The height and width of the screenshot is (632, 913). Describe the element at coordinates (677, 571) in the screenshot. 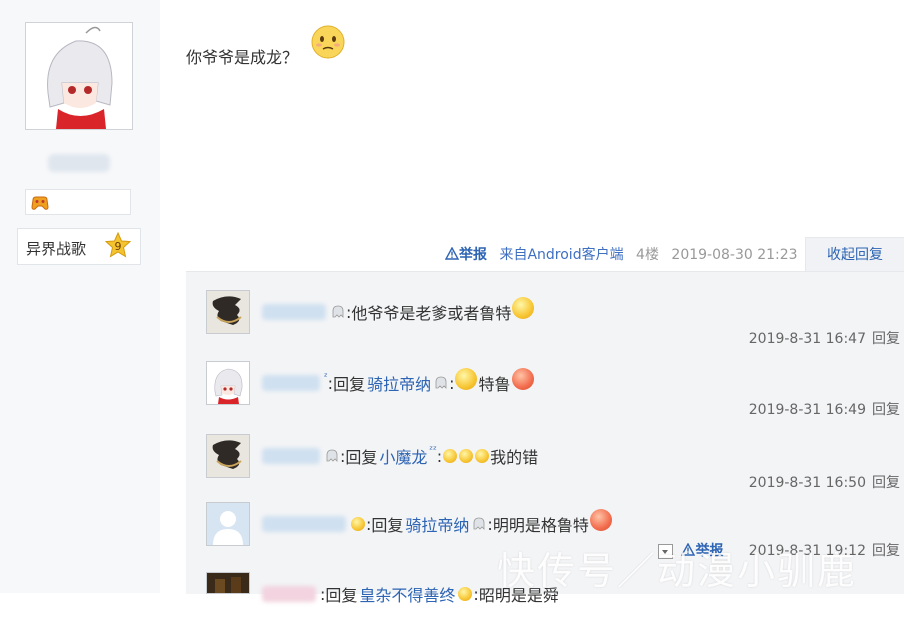

I see `watermark: 快传号／动漫小驯鹿` at that location.